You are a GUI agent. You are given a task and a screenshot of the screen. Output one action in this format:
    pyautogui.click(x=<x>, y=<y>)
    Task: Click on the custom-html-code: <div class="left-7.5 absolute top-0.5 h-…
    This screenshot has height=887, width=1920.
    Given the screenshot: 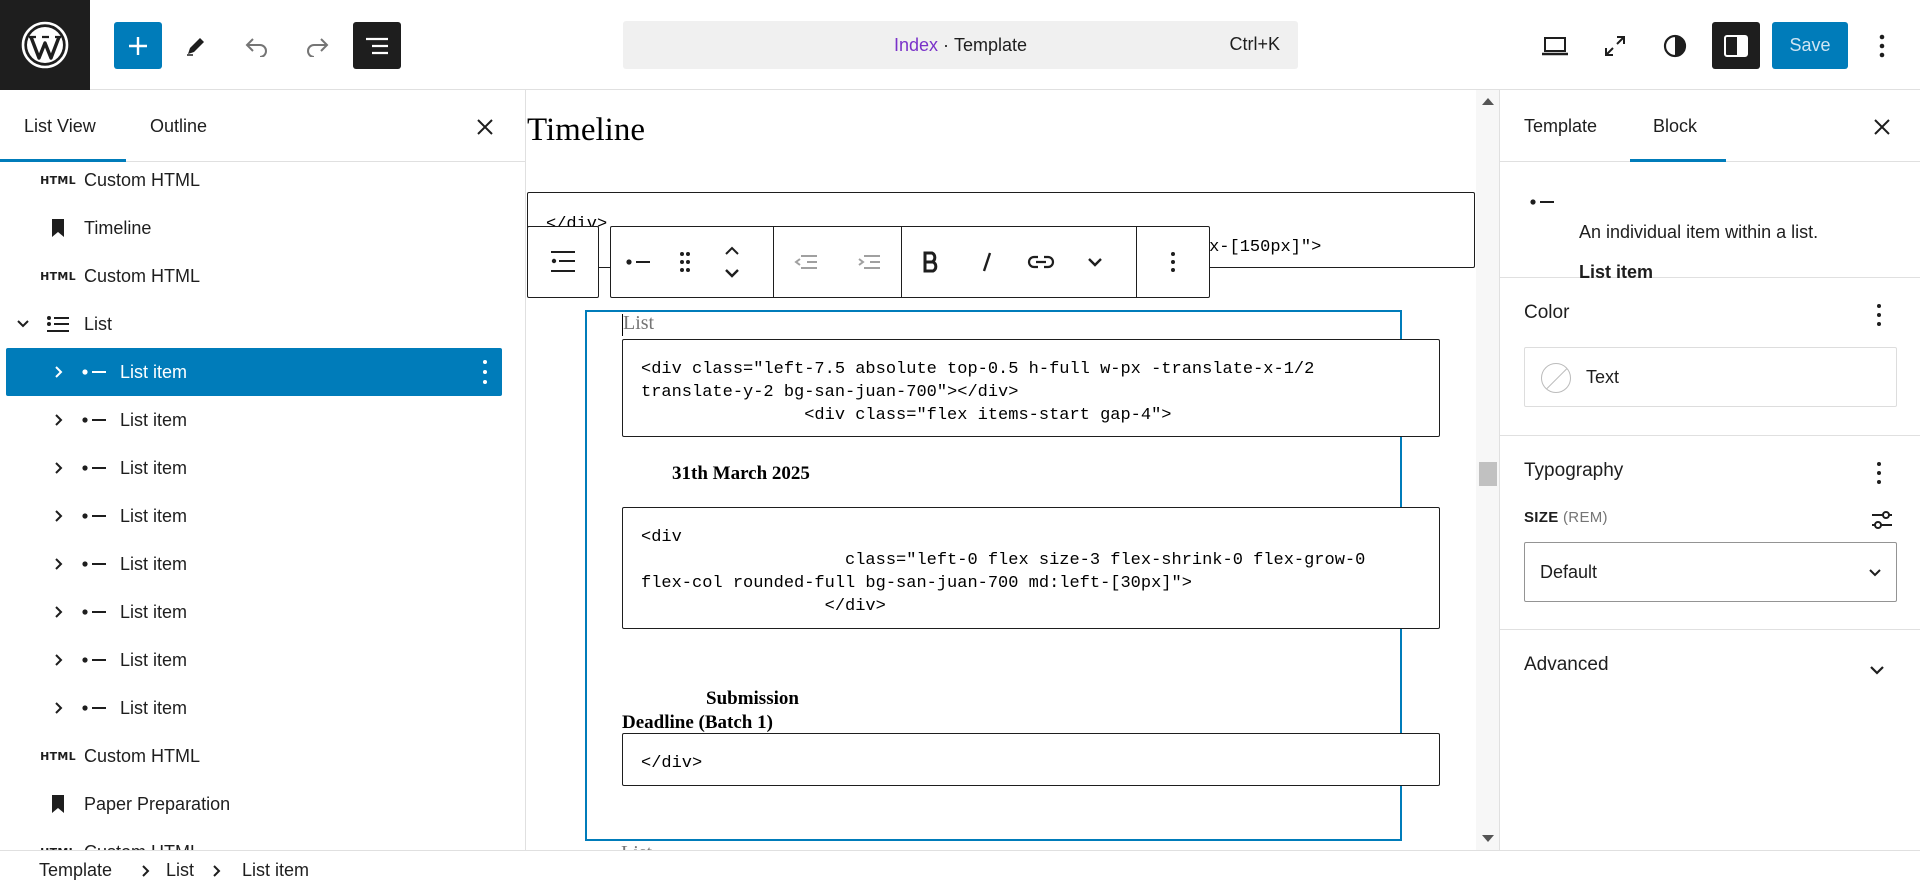 What is the action you would take?
    pyautogui.click(x=1031, y=388)
    